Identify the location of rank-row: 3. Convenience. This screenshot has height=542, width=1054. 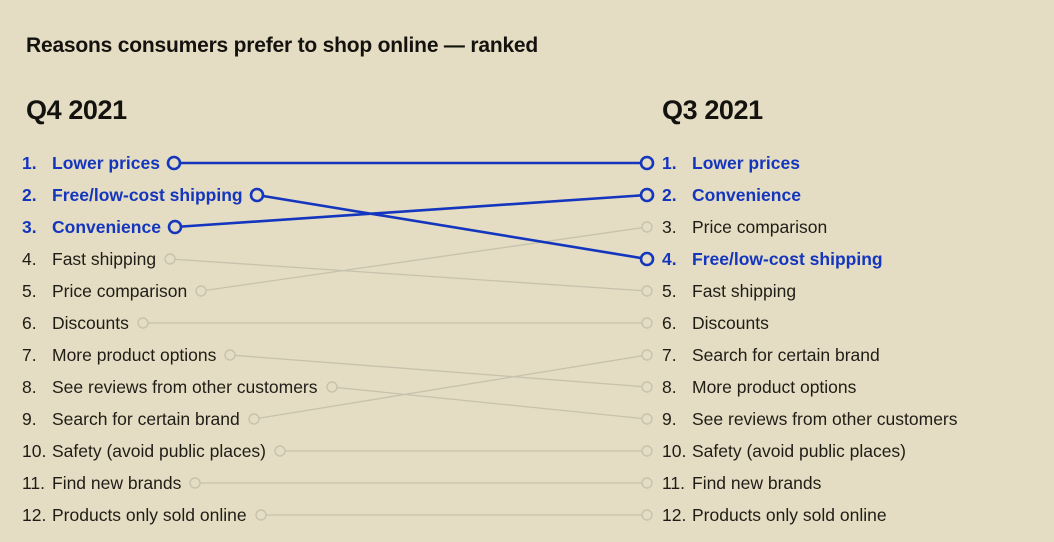
(332, 227).